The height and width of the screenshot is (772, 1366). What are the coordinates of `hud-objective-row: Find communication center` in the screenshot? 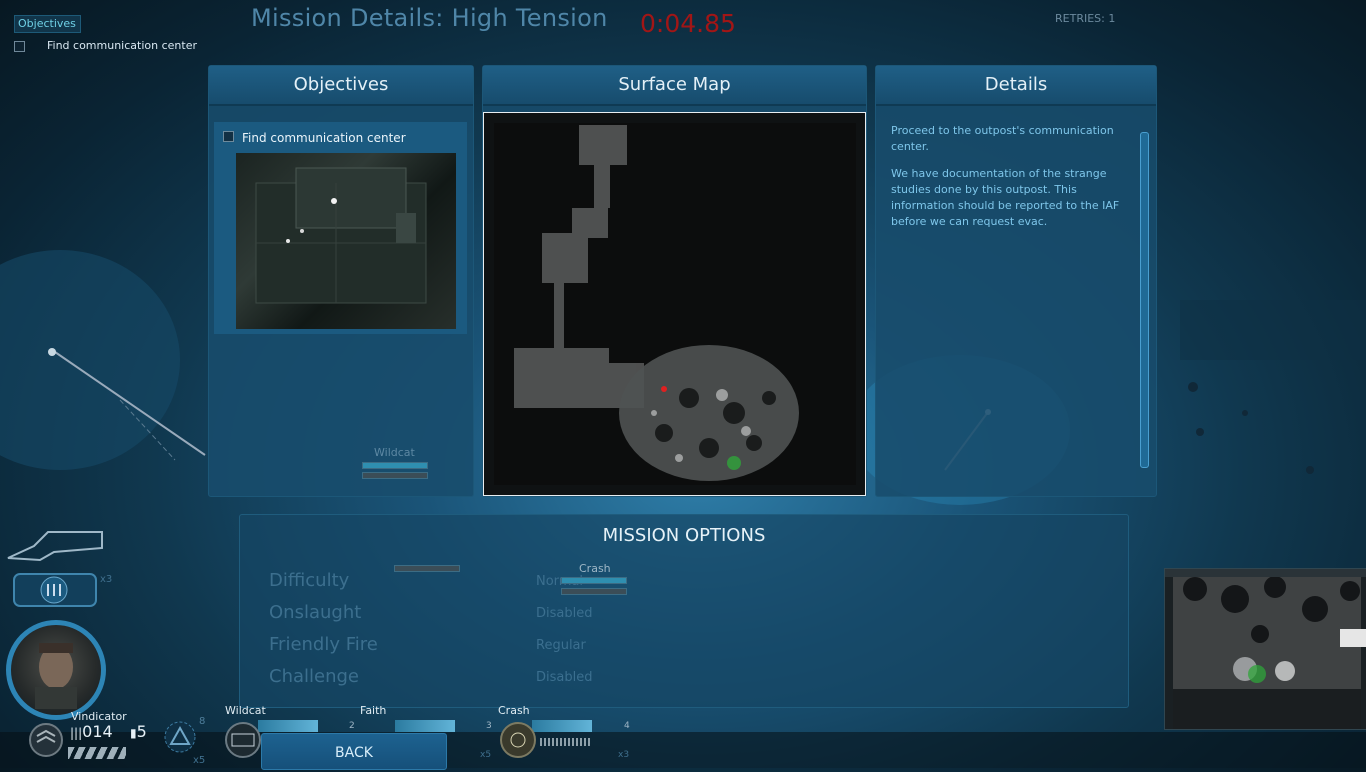 It's located at (105, 45).